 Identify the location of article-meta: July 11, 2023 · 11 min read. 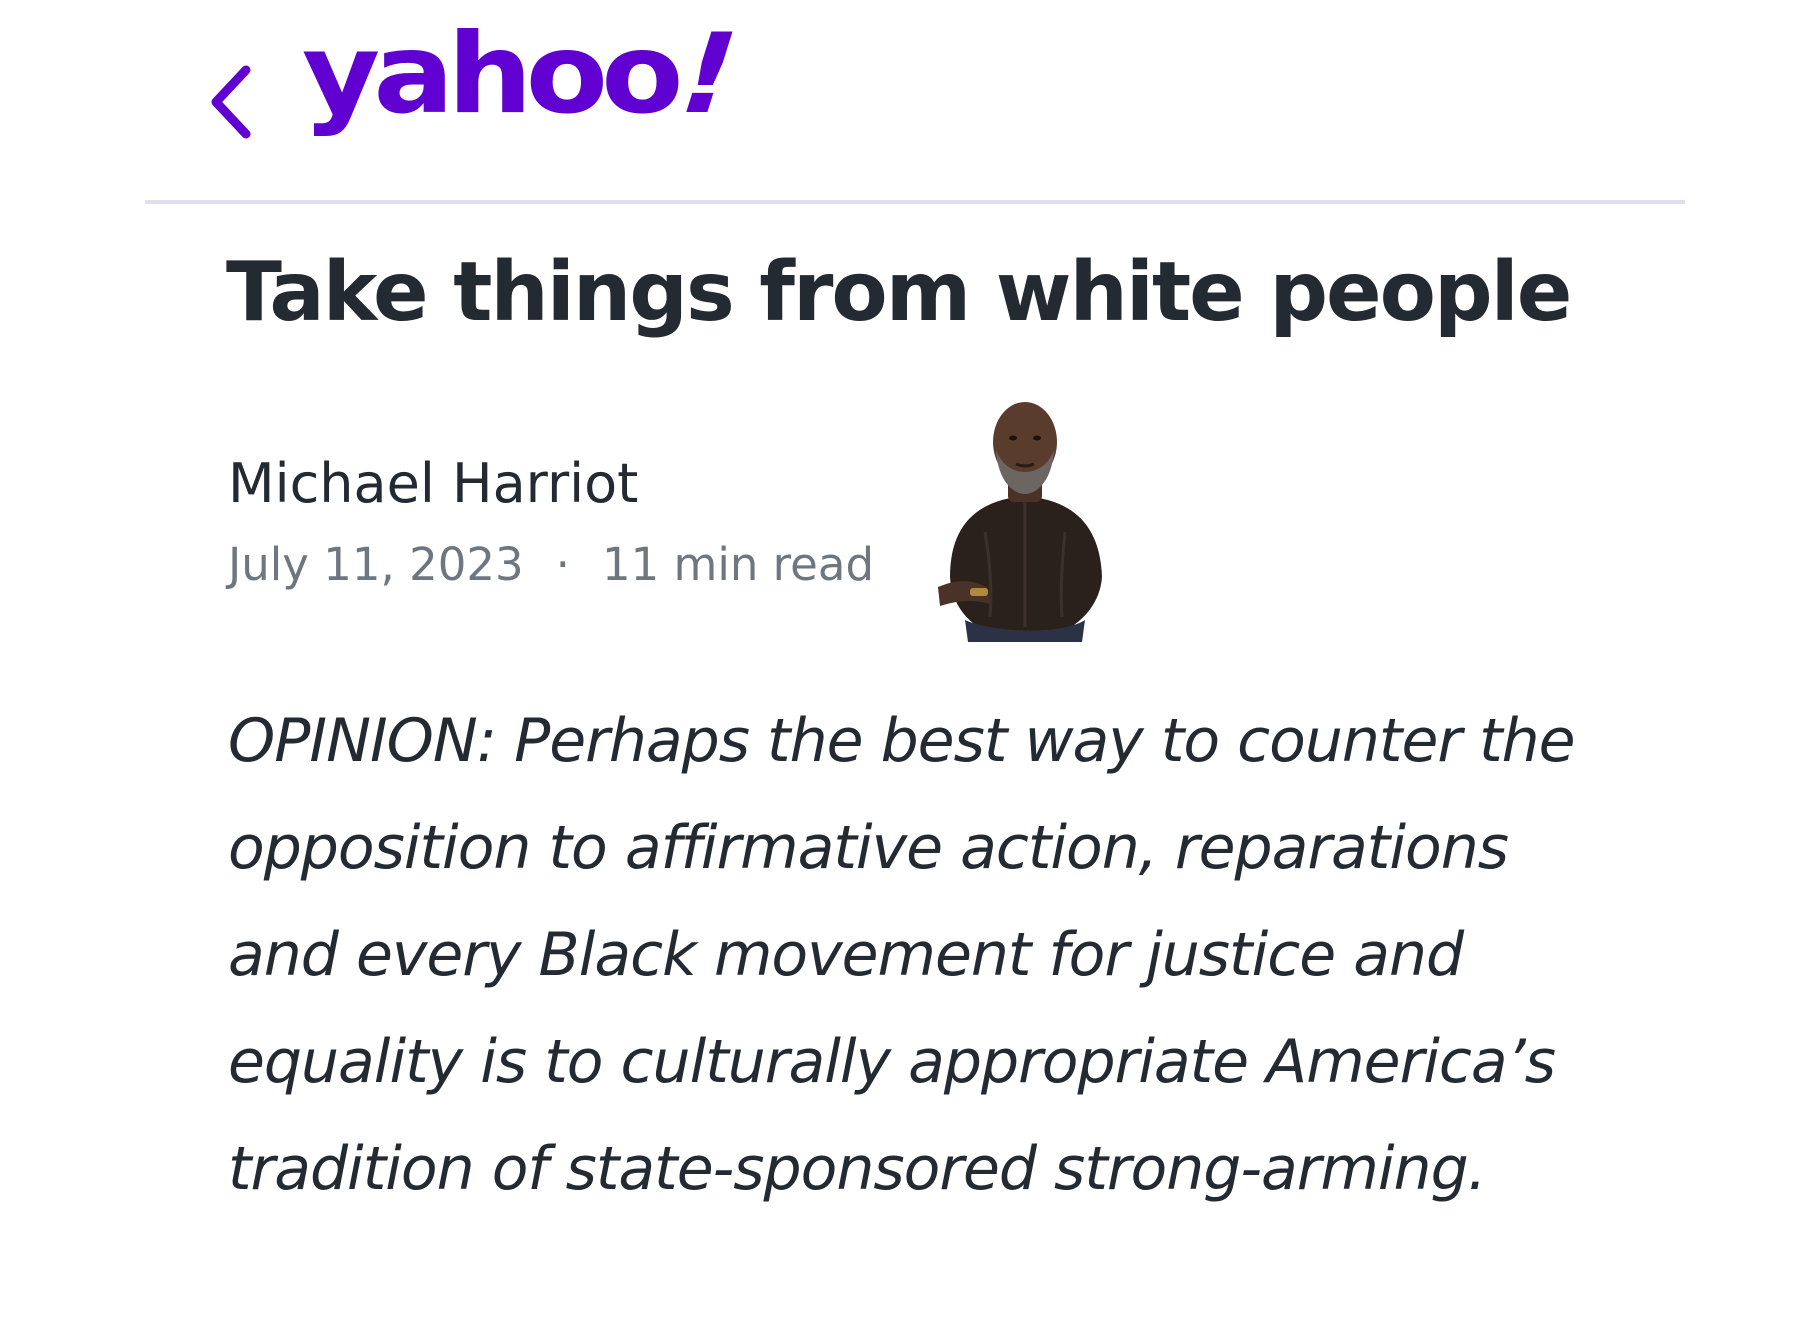
(551, 564).